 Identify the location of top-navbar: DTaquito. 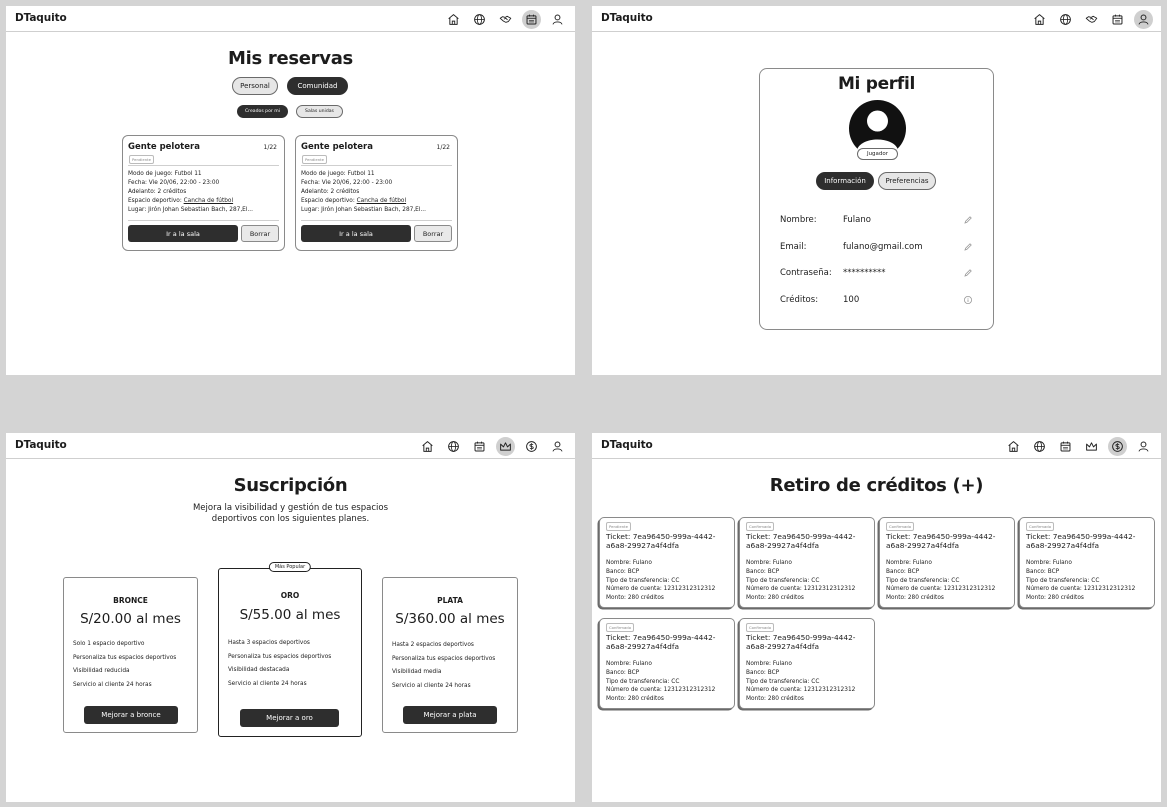
(290, 19).